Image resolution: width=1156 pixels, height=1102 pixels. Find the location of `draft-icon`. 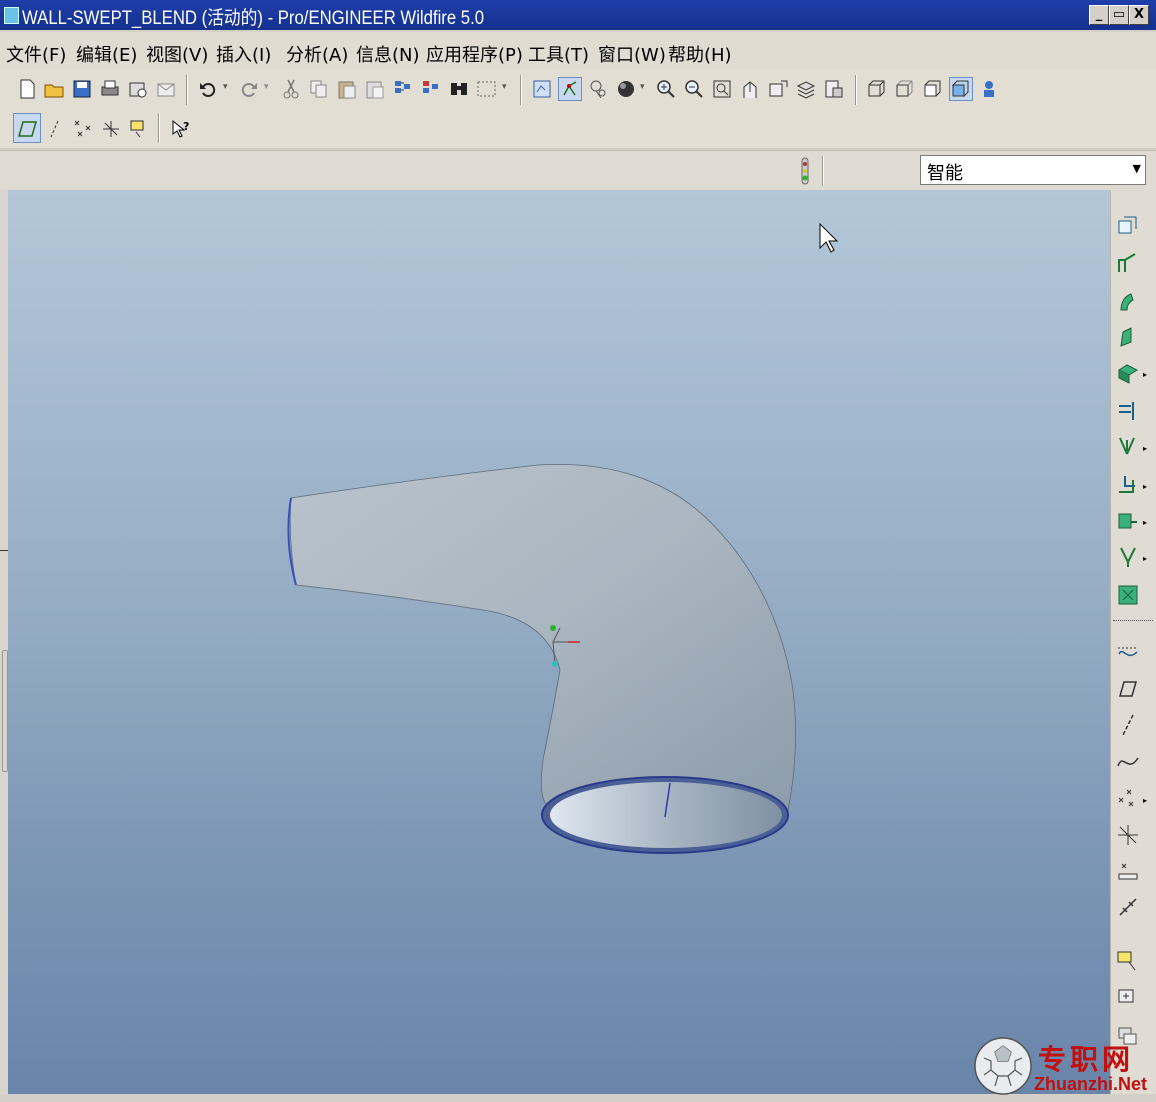

draft-icon is located at coordinates (1128, 337).